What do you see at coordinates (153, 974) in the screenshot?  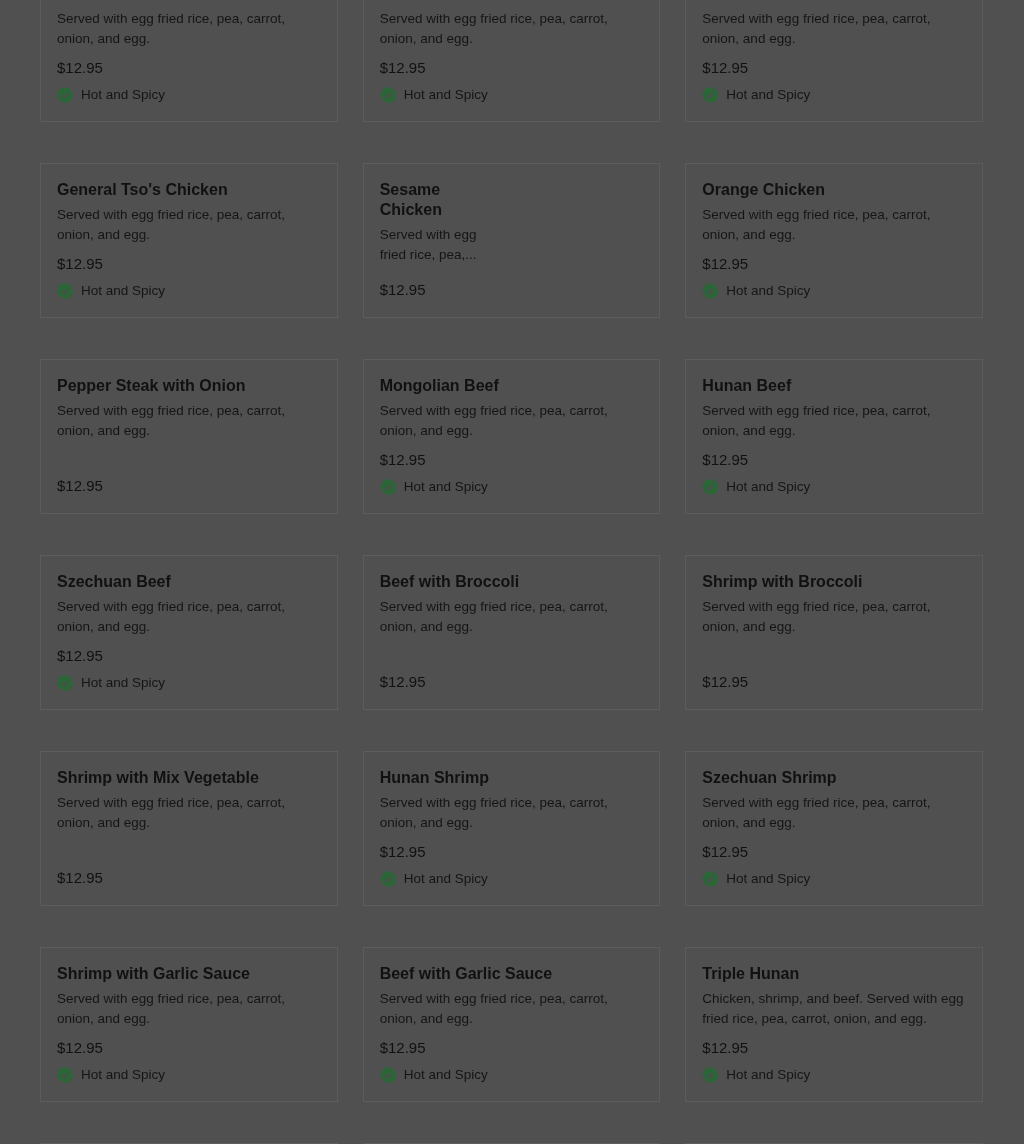 I see `dish-title: Shrimp with Garlic Sauce` at bounding box center [153, 974].